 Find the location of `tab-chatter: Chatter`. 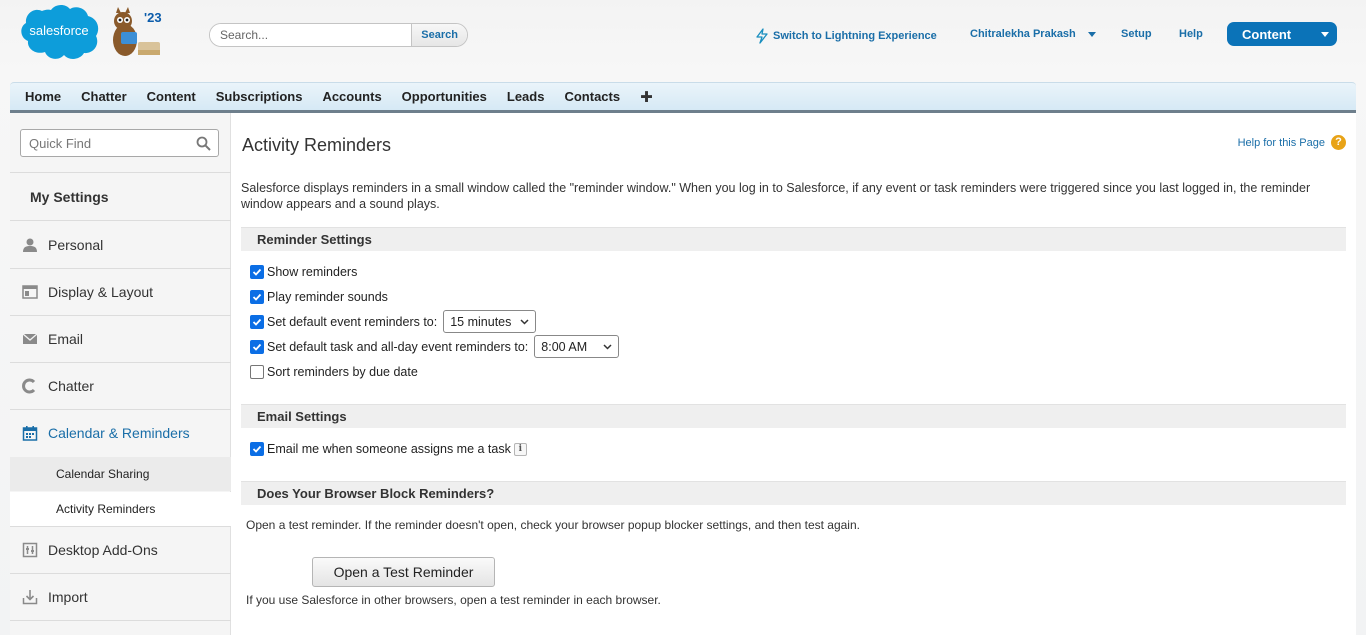

tab-chatter: Chatter is located at coordinates (104, 97).